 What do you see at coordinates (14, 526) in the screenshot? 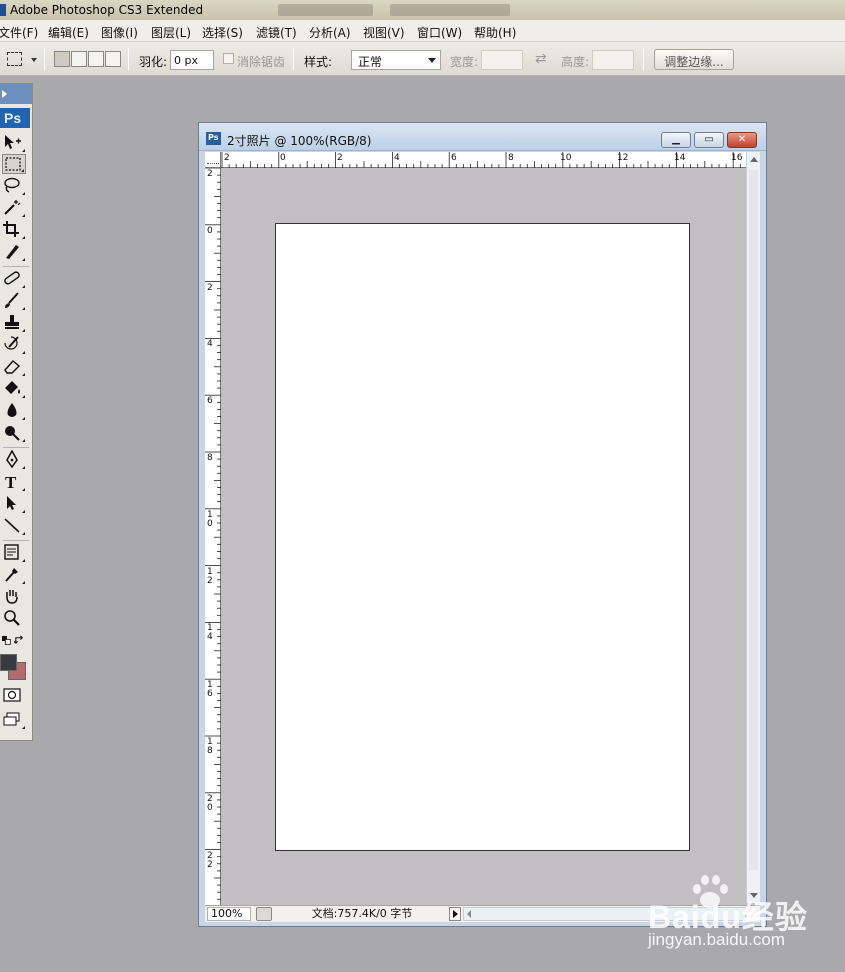
I see `line-tool` at bounding box center [14, 526].